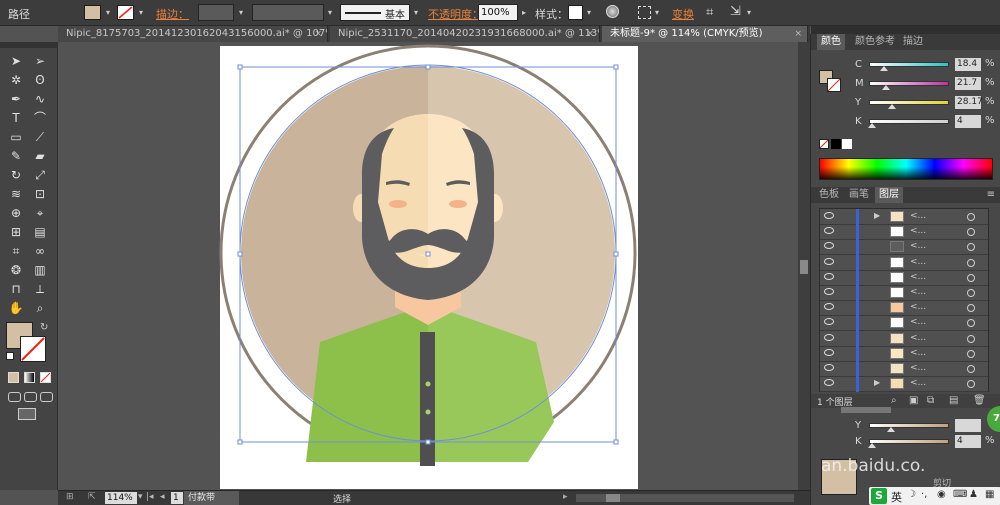 This screenshot has width=1000, height=505. What do you see at coordinates (140, 497) in the screenshot?
I see `zoom-dropdown-icon: ▾` at bounding box center [140, 497].